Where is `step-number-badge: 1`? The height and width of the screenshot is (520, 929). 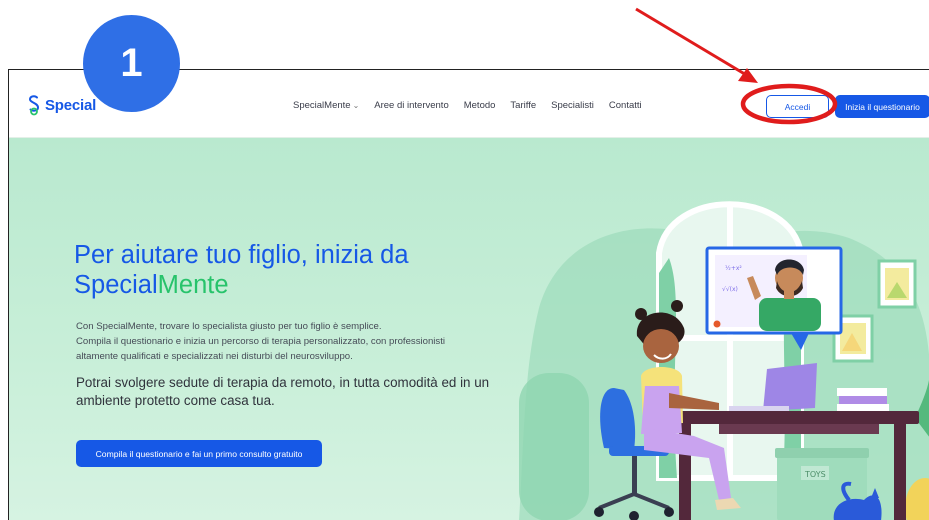
step-number-badge: 1 is located at coordinates (131, 63).